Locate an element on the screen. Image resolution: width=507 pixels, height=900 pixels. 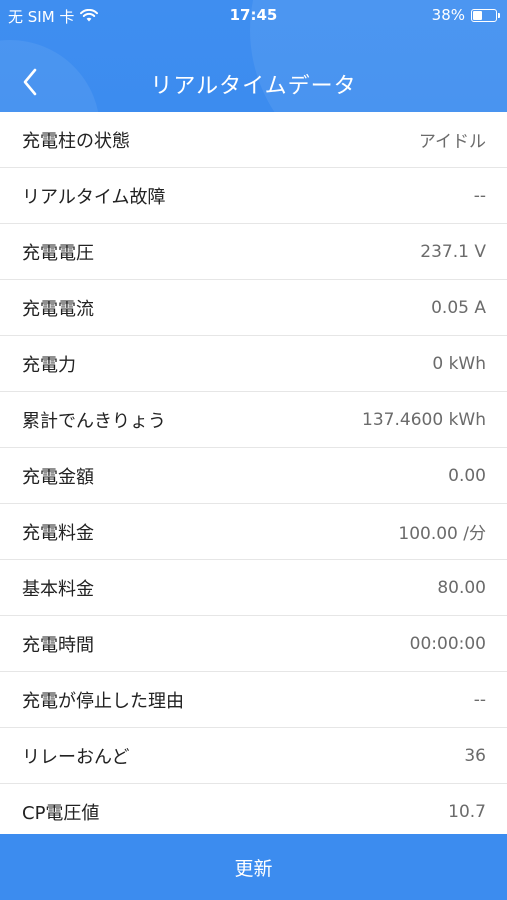
row-value: 237.1 V is located at coordinates (453, 251).